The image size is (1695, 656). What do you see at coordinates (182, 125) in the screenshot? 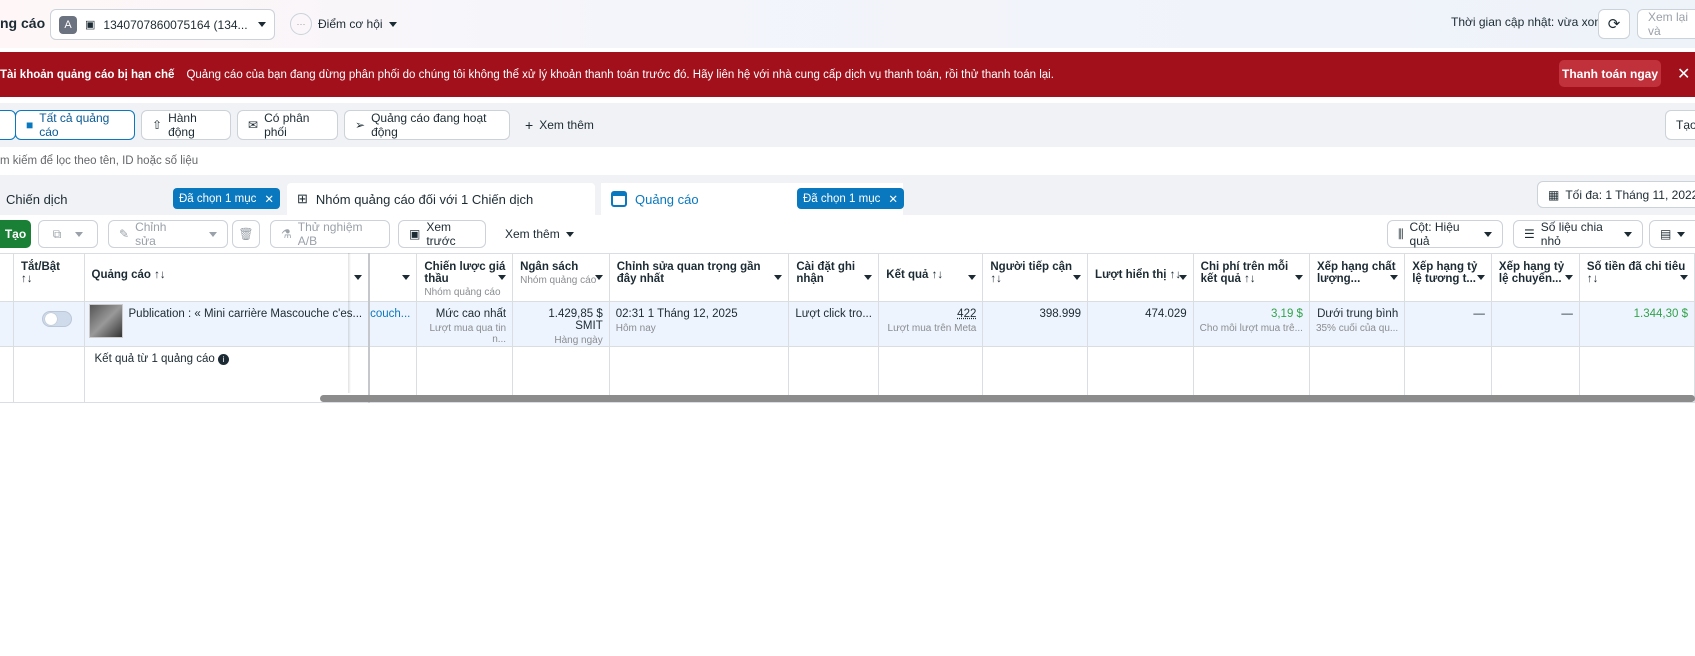
I see `actions-label: Hành động` at bounding box center [182, 125].